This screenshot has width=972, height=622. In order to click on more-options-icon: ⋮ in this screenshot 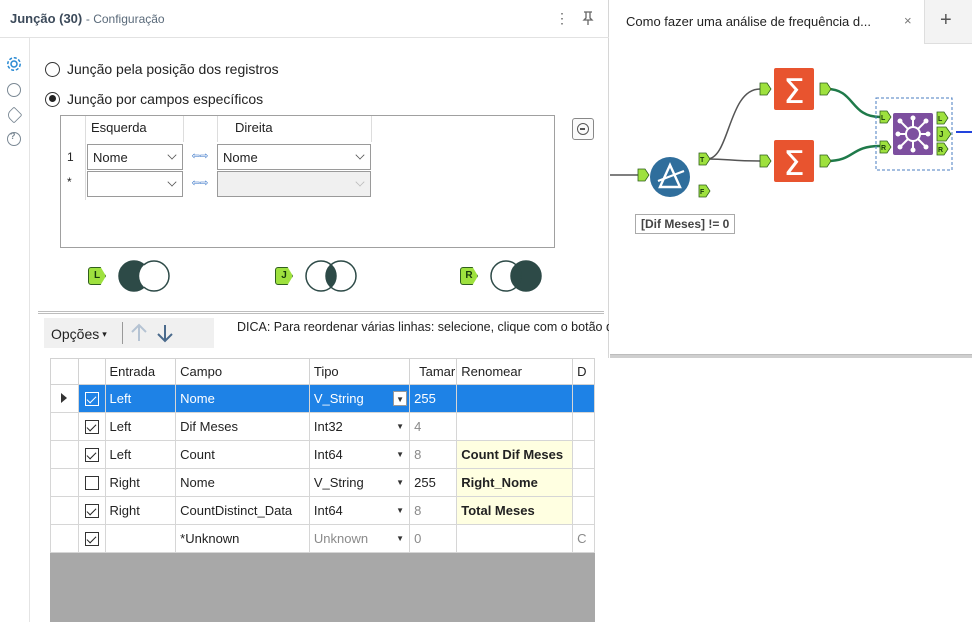, I will do `click(562, 18)`.